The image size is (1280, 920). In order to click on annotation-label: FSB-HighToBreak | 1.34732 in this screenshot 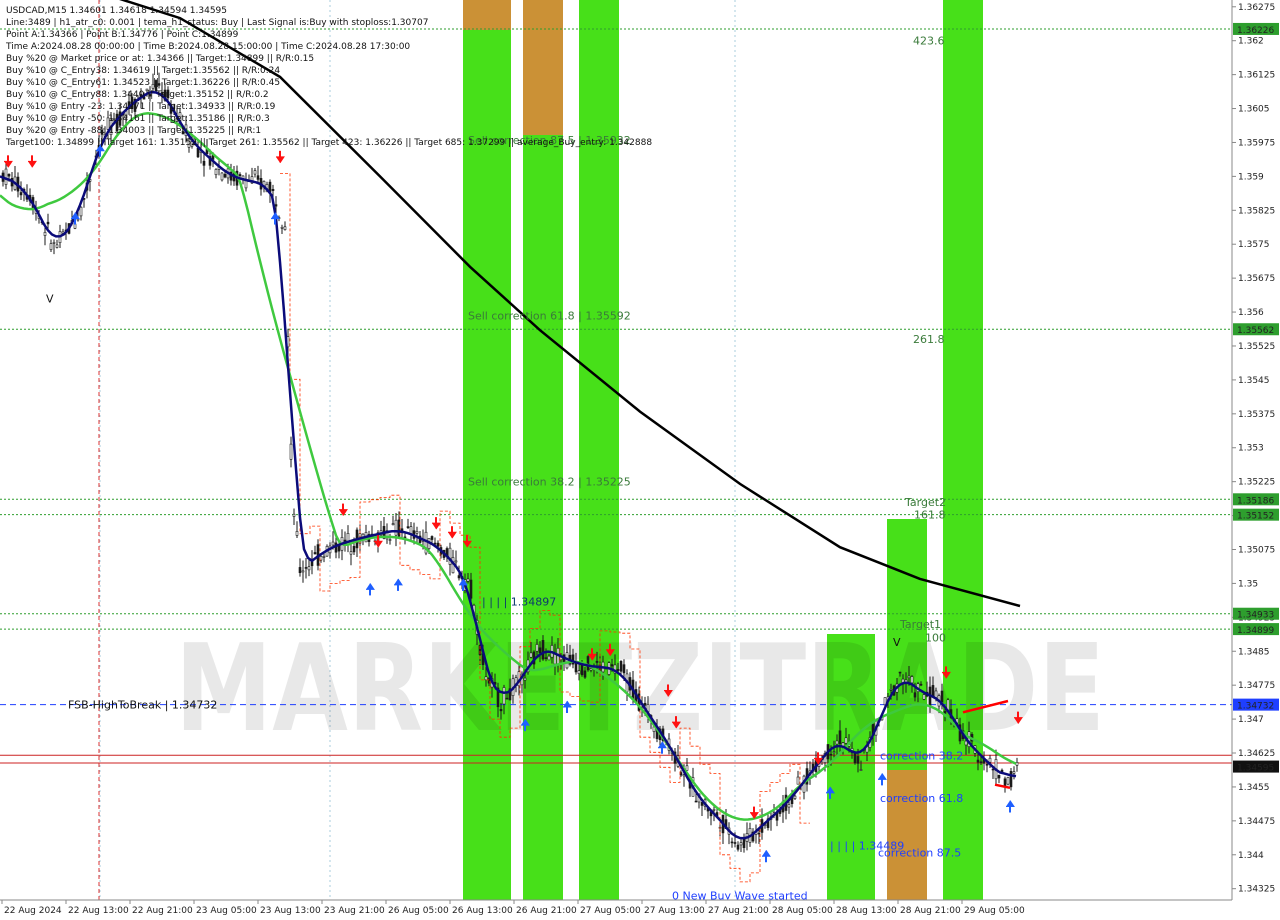, I will do `click(142, 705)`.